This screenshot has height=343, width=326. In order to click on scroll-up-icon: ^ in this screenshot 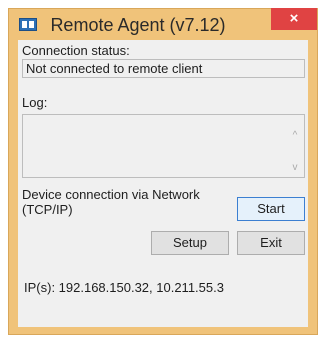, I will do `click(295, 136)`.